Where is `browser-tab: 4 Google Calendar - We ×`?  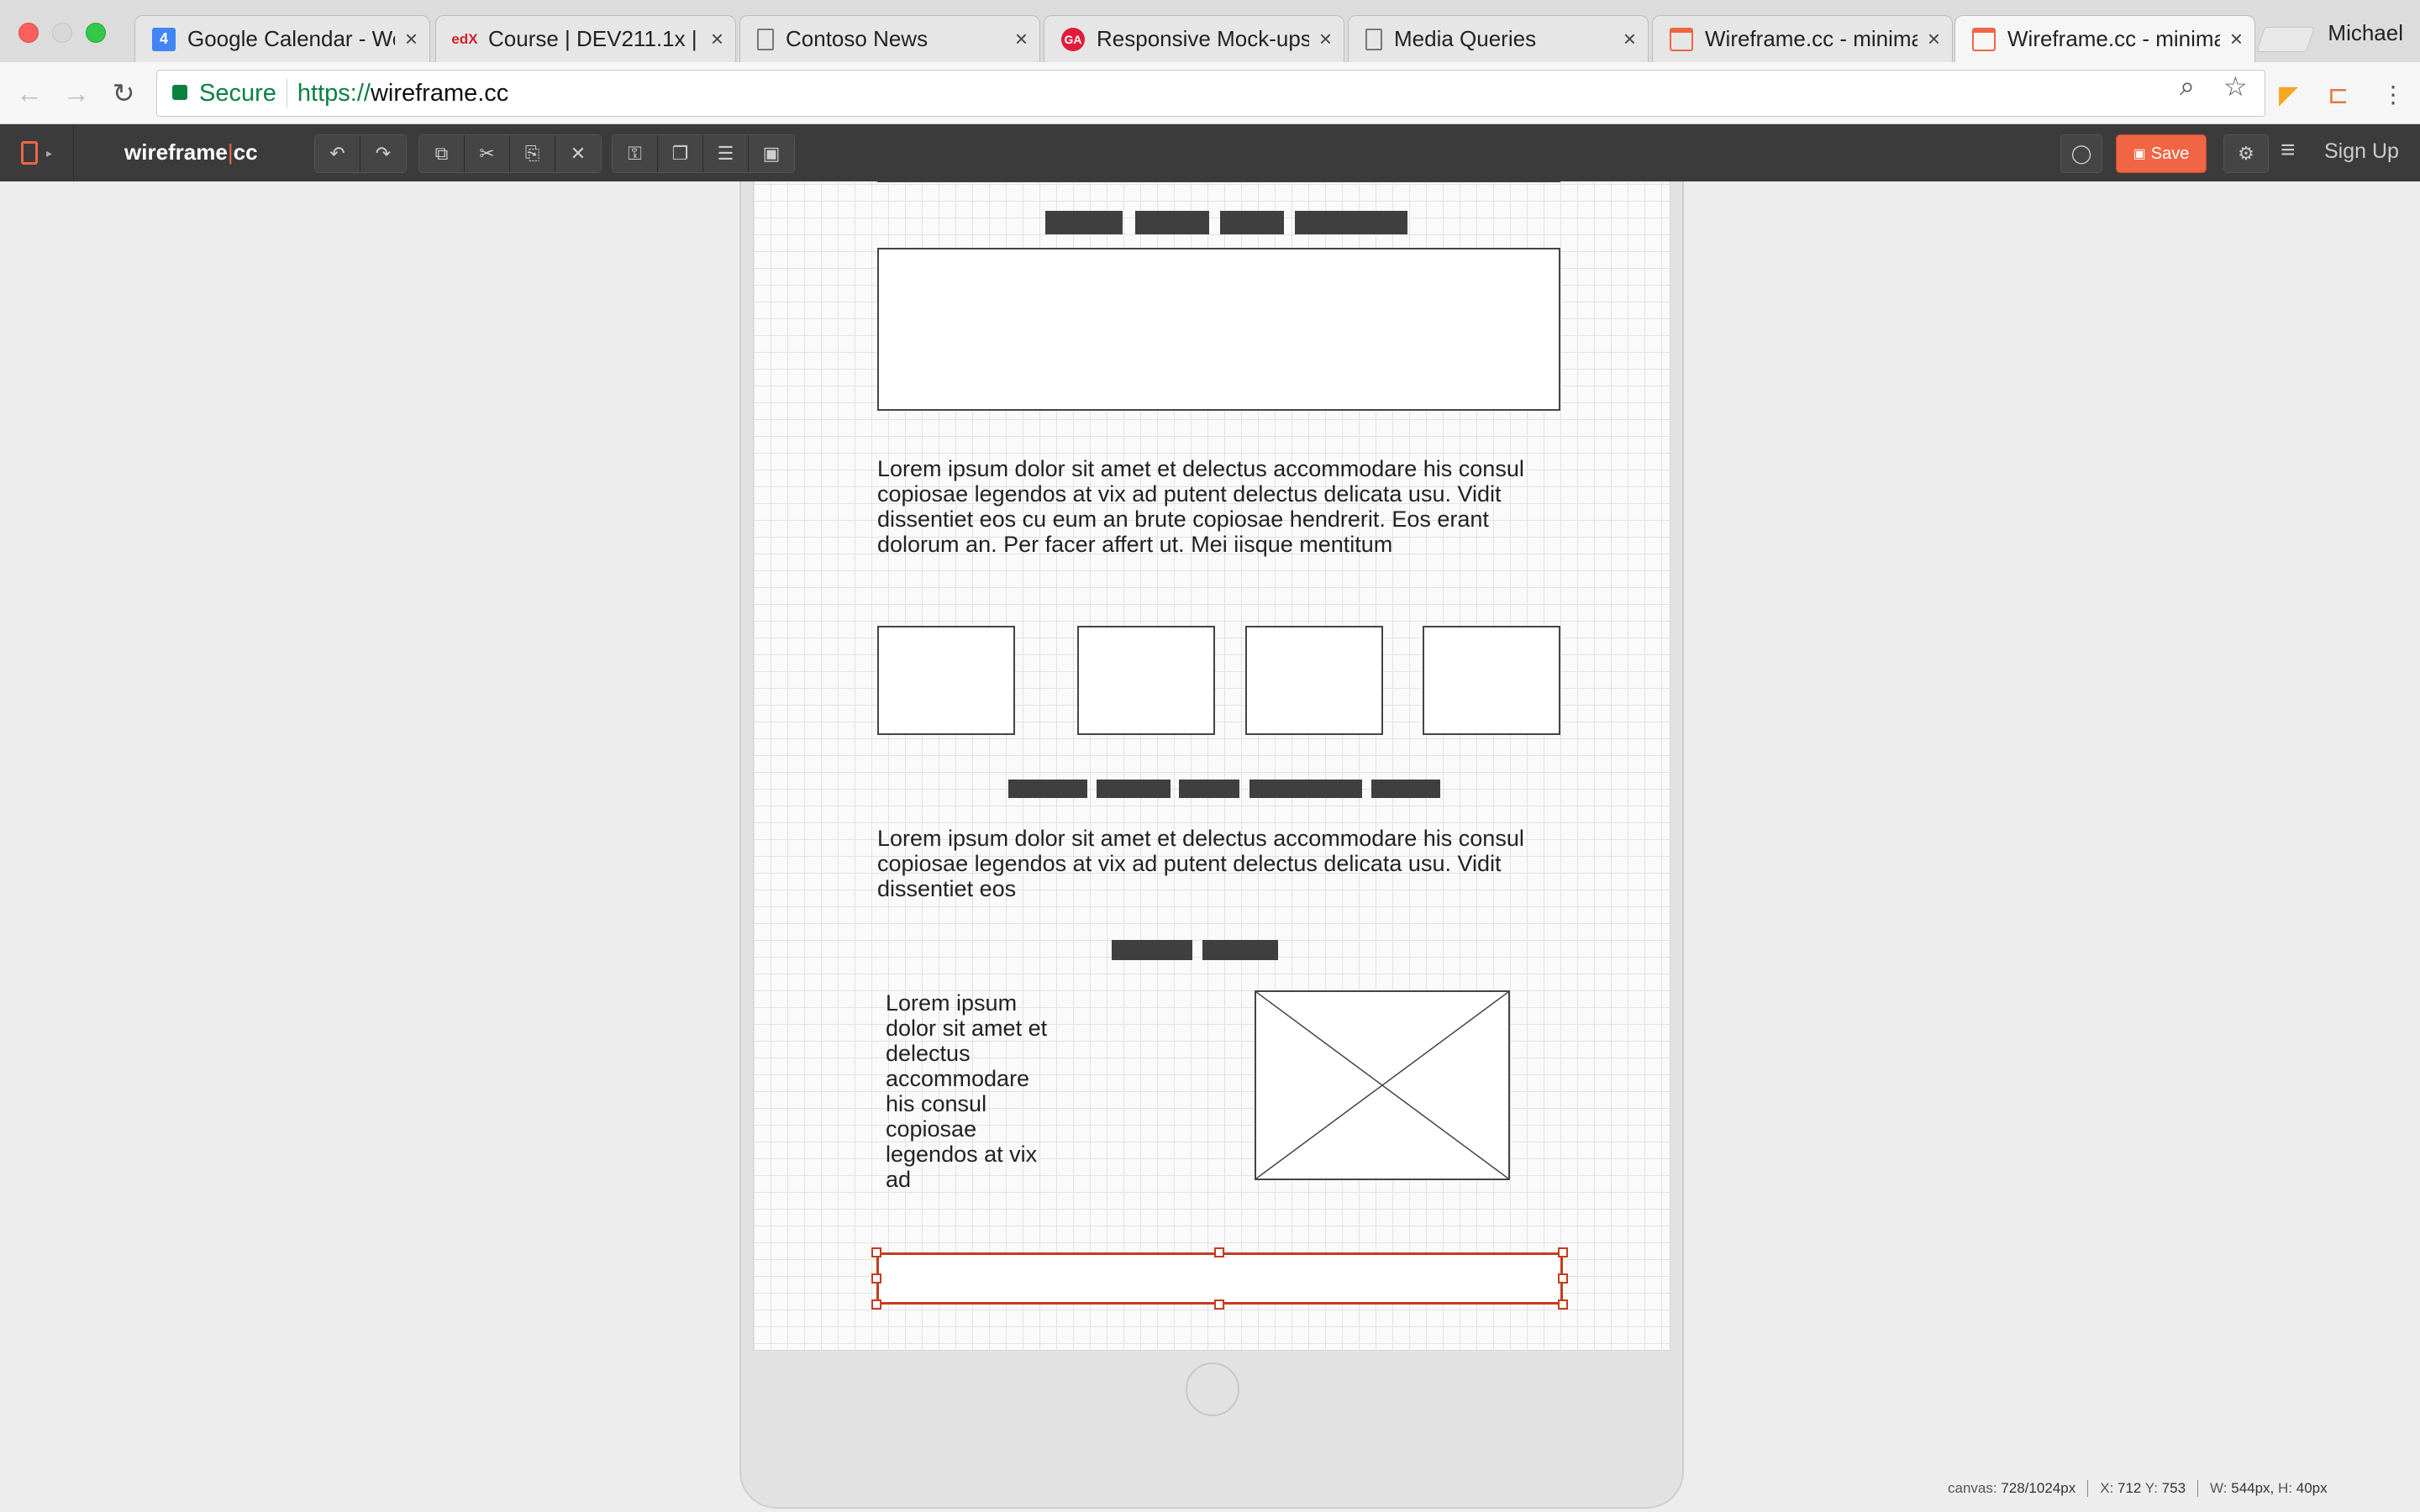
browser-tab: 4 Google Calendar - We × is located at coordinates (282, 38).